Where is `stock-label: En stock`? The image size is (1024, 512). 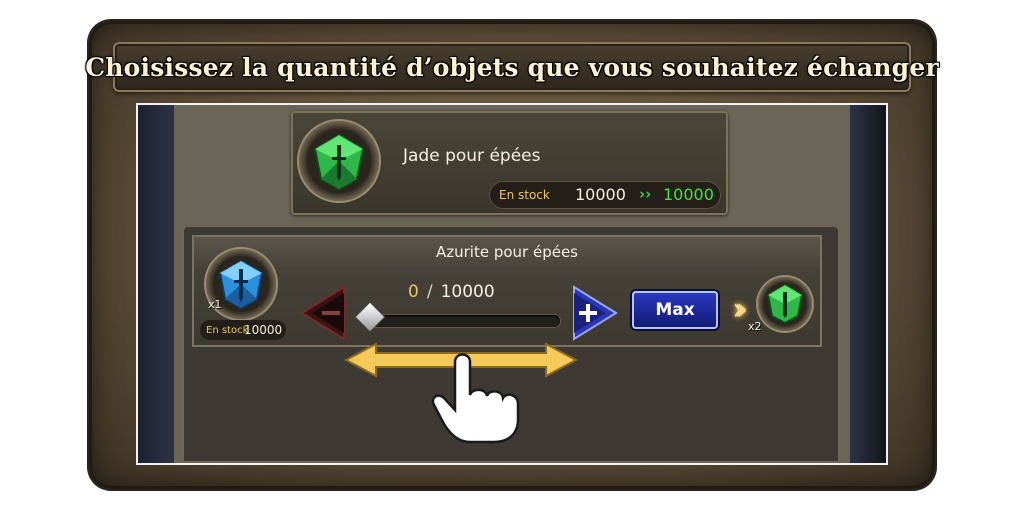
stock-label: En stock is located at coordinates (524, 195).